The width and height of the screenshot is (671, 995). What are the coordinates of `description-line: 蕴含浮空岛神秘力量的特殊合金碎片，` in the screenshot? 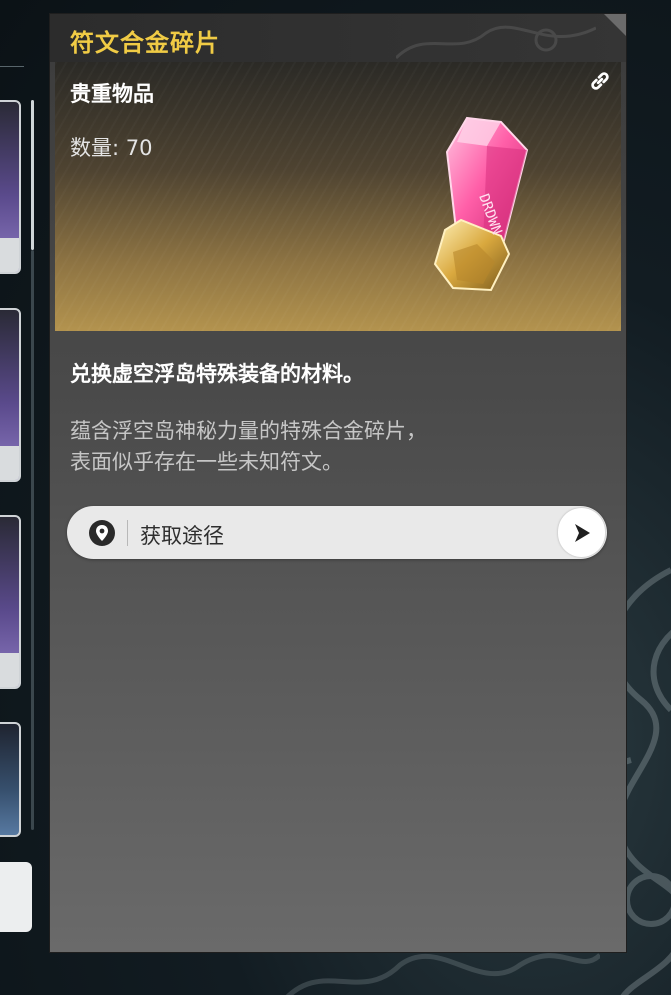 It's located at (248, 431).